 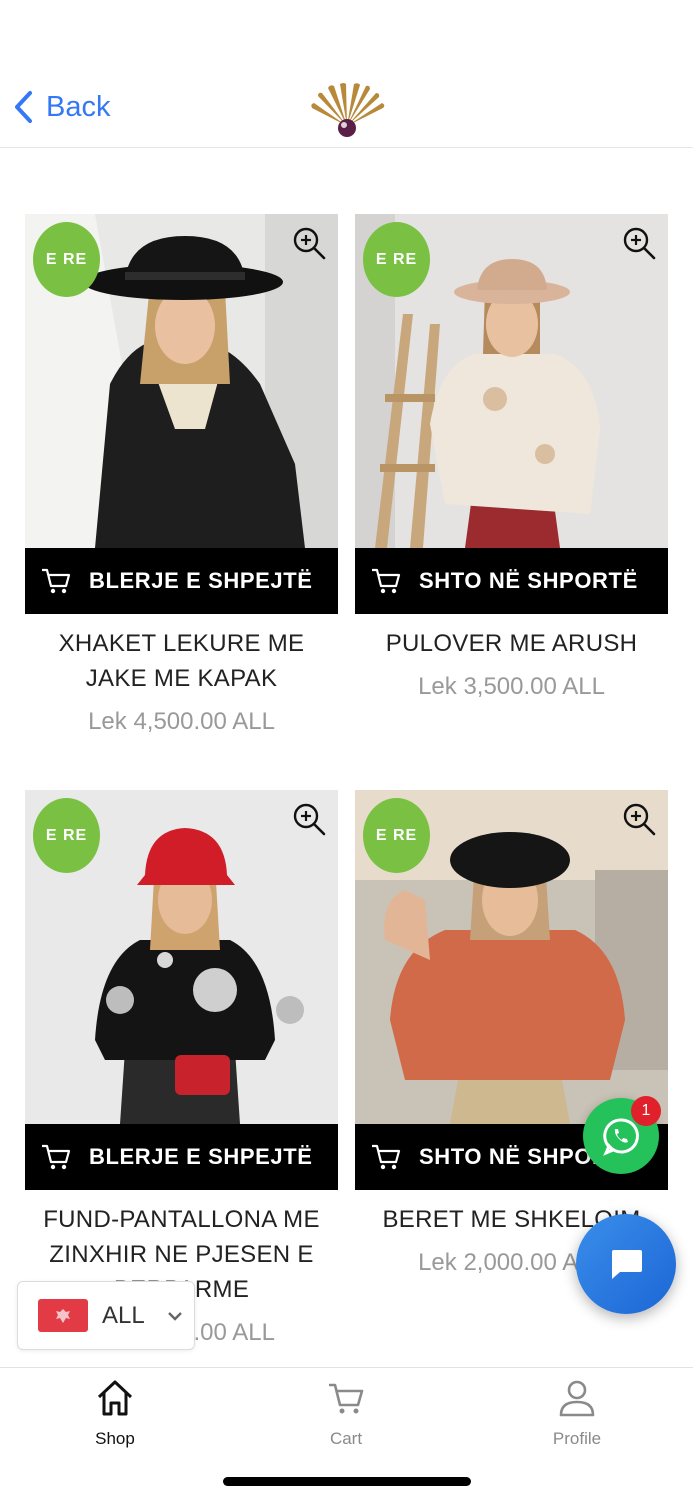 I want to click on product-title: PULOVER ME ARUSH, so click(x=511, y=643).